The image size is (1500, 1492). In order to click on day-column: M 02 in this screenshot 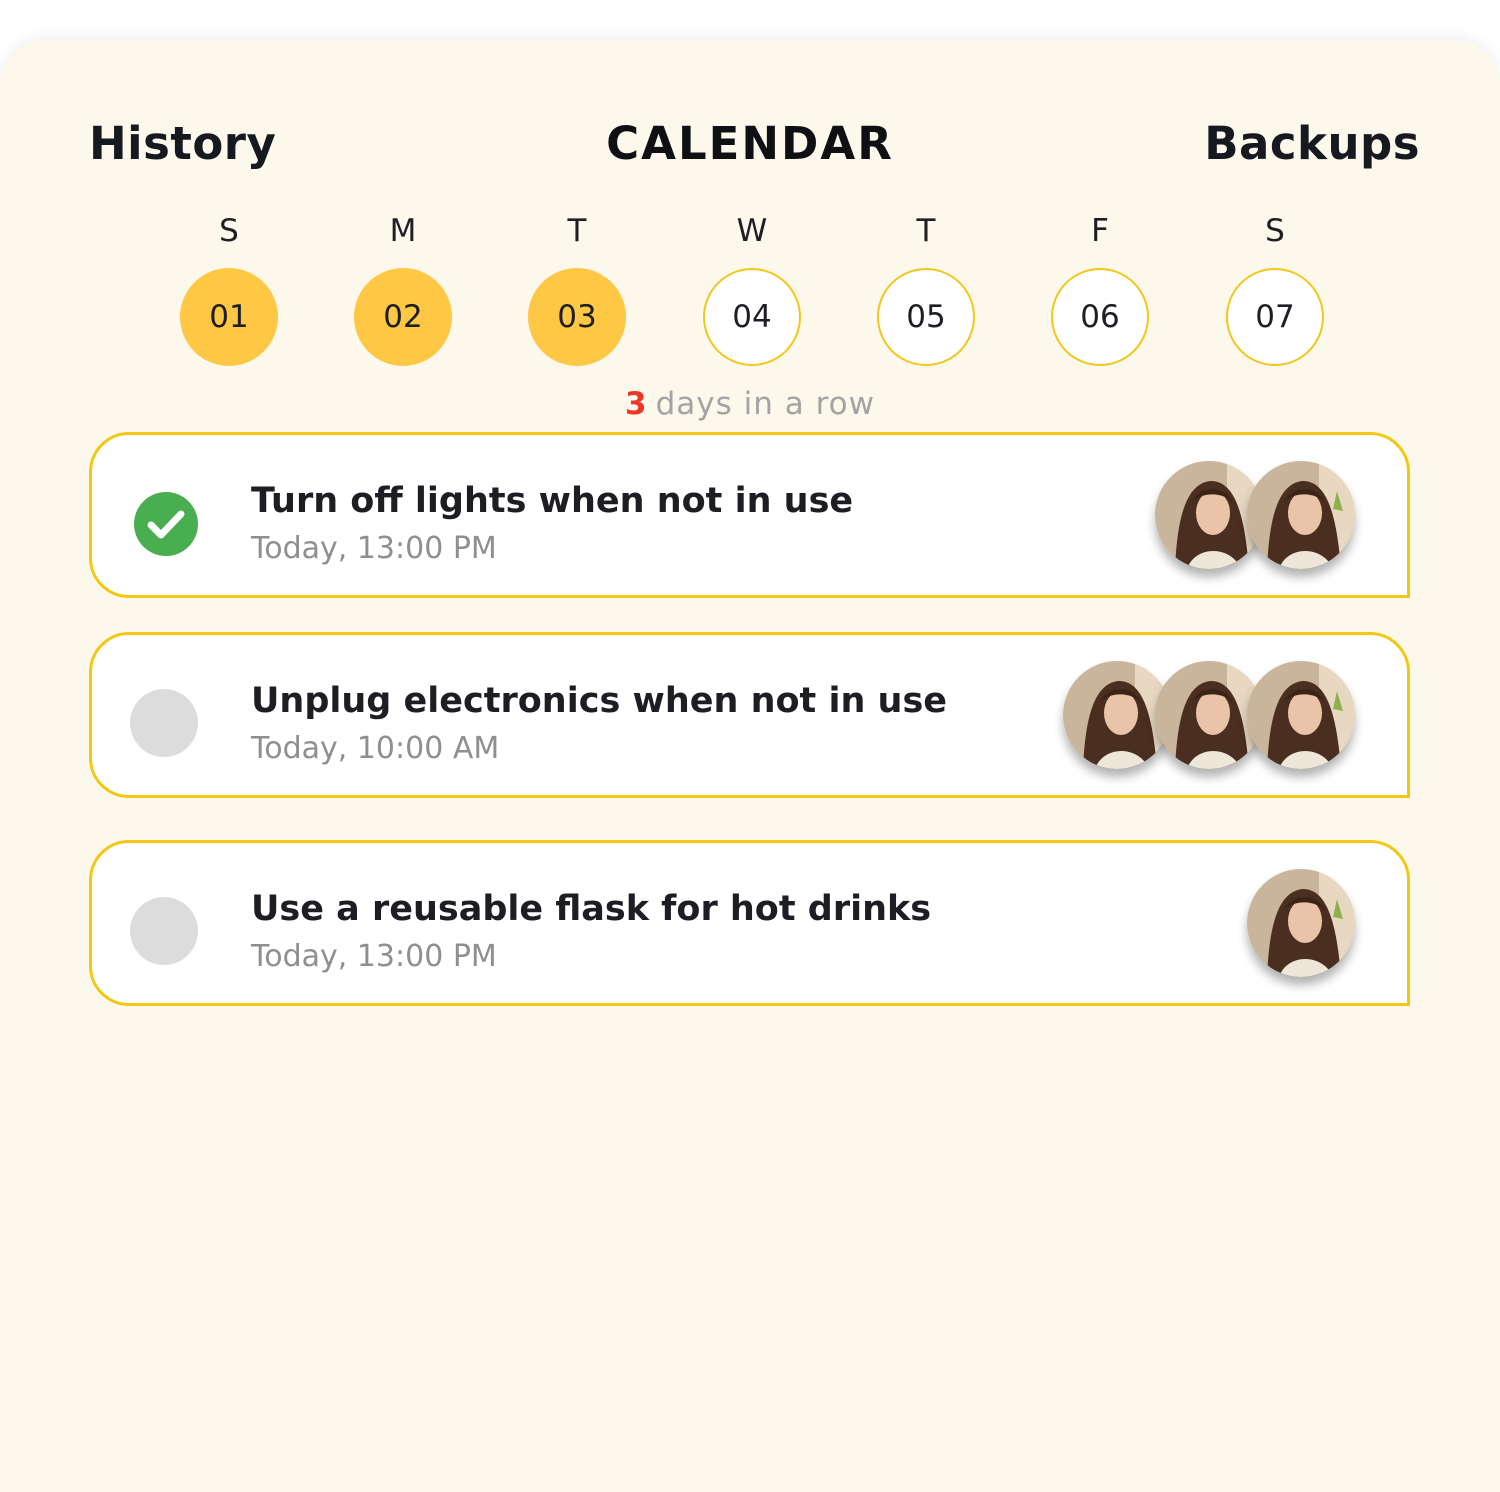, I will do `click(403, 287)`.